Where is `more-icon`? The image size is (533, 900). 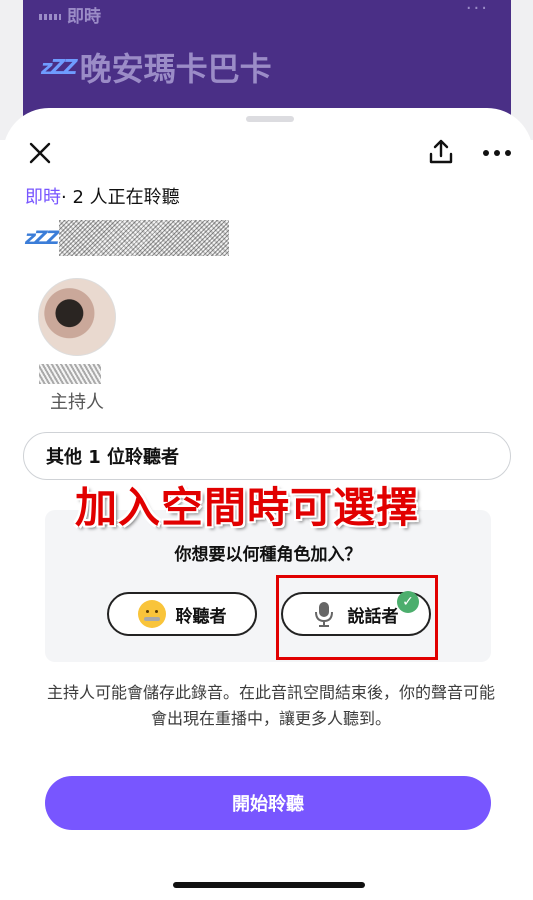
more-icon is located at coordinates (497, 153).